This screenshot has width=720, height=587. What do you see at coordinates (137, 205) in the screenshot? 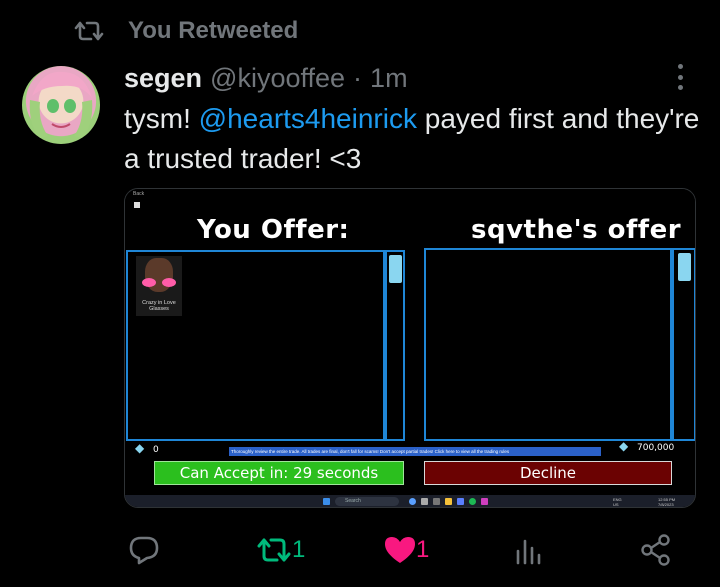
I see `back-icon` at bounding box center [137, 205].